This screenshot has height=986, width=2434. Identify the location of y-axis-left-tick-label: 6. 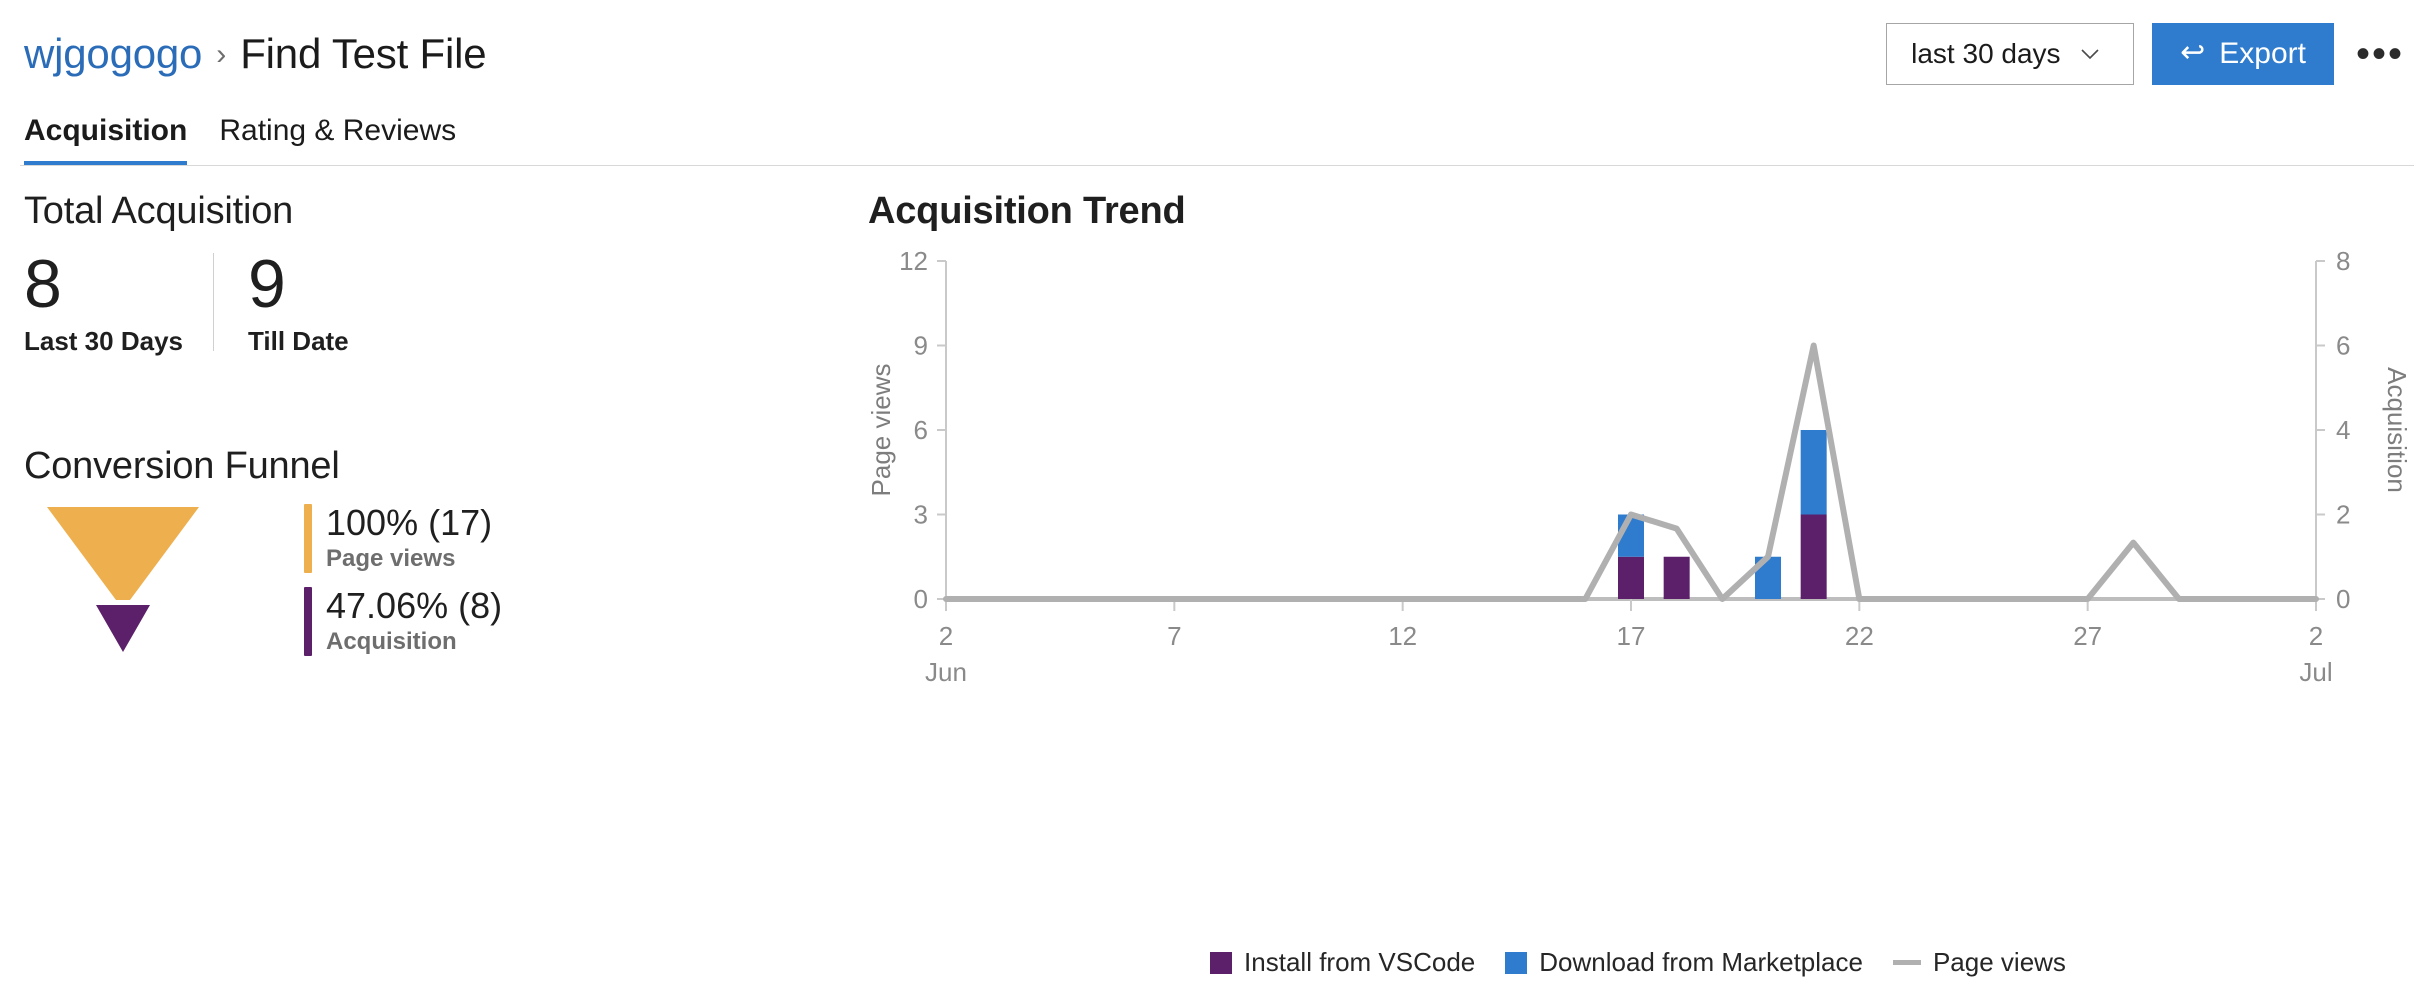
(921, 430).